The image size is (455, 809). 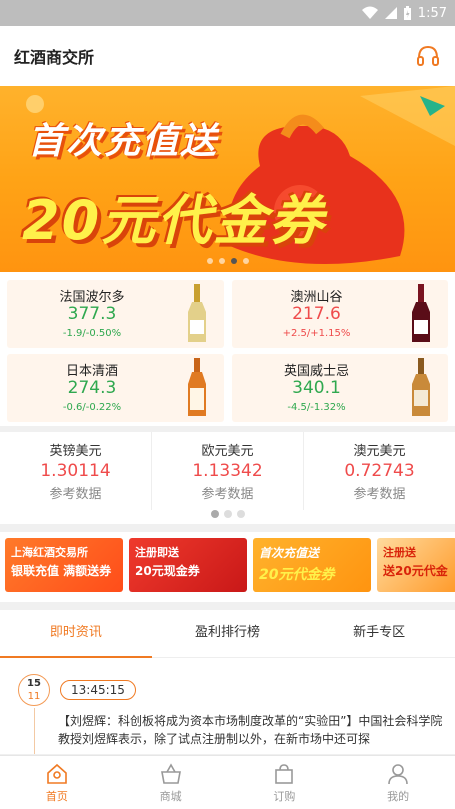 What do you see at coordinates (157, 552) in the screenshot?
I see `promo-text: 注册即送` at bounding box center [157, 552].